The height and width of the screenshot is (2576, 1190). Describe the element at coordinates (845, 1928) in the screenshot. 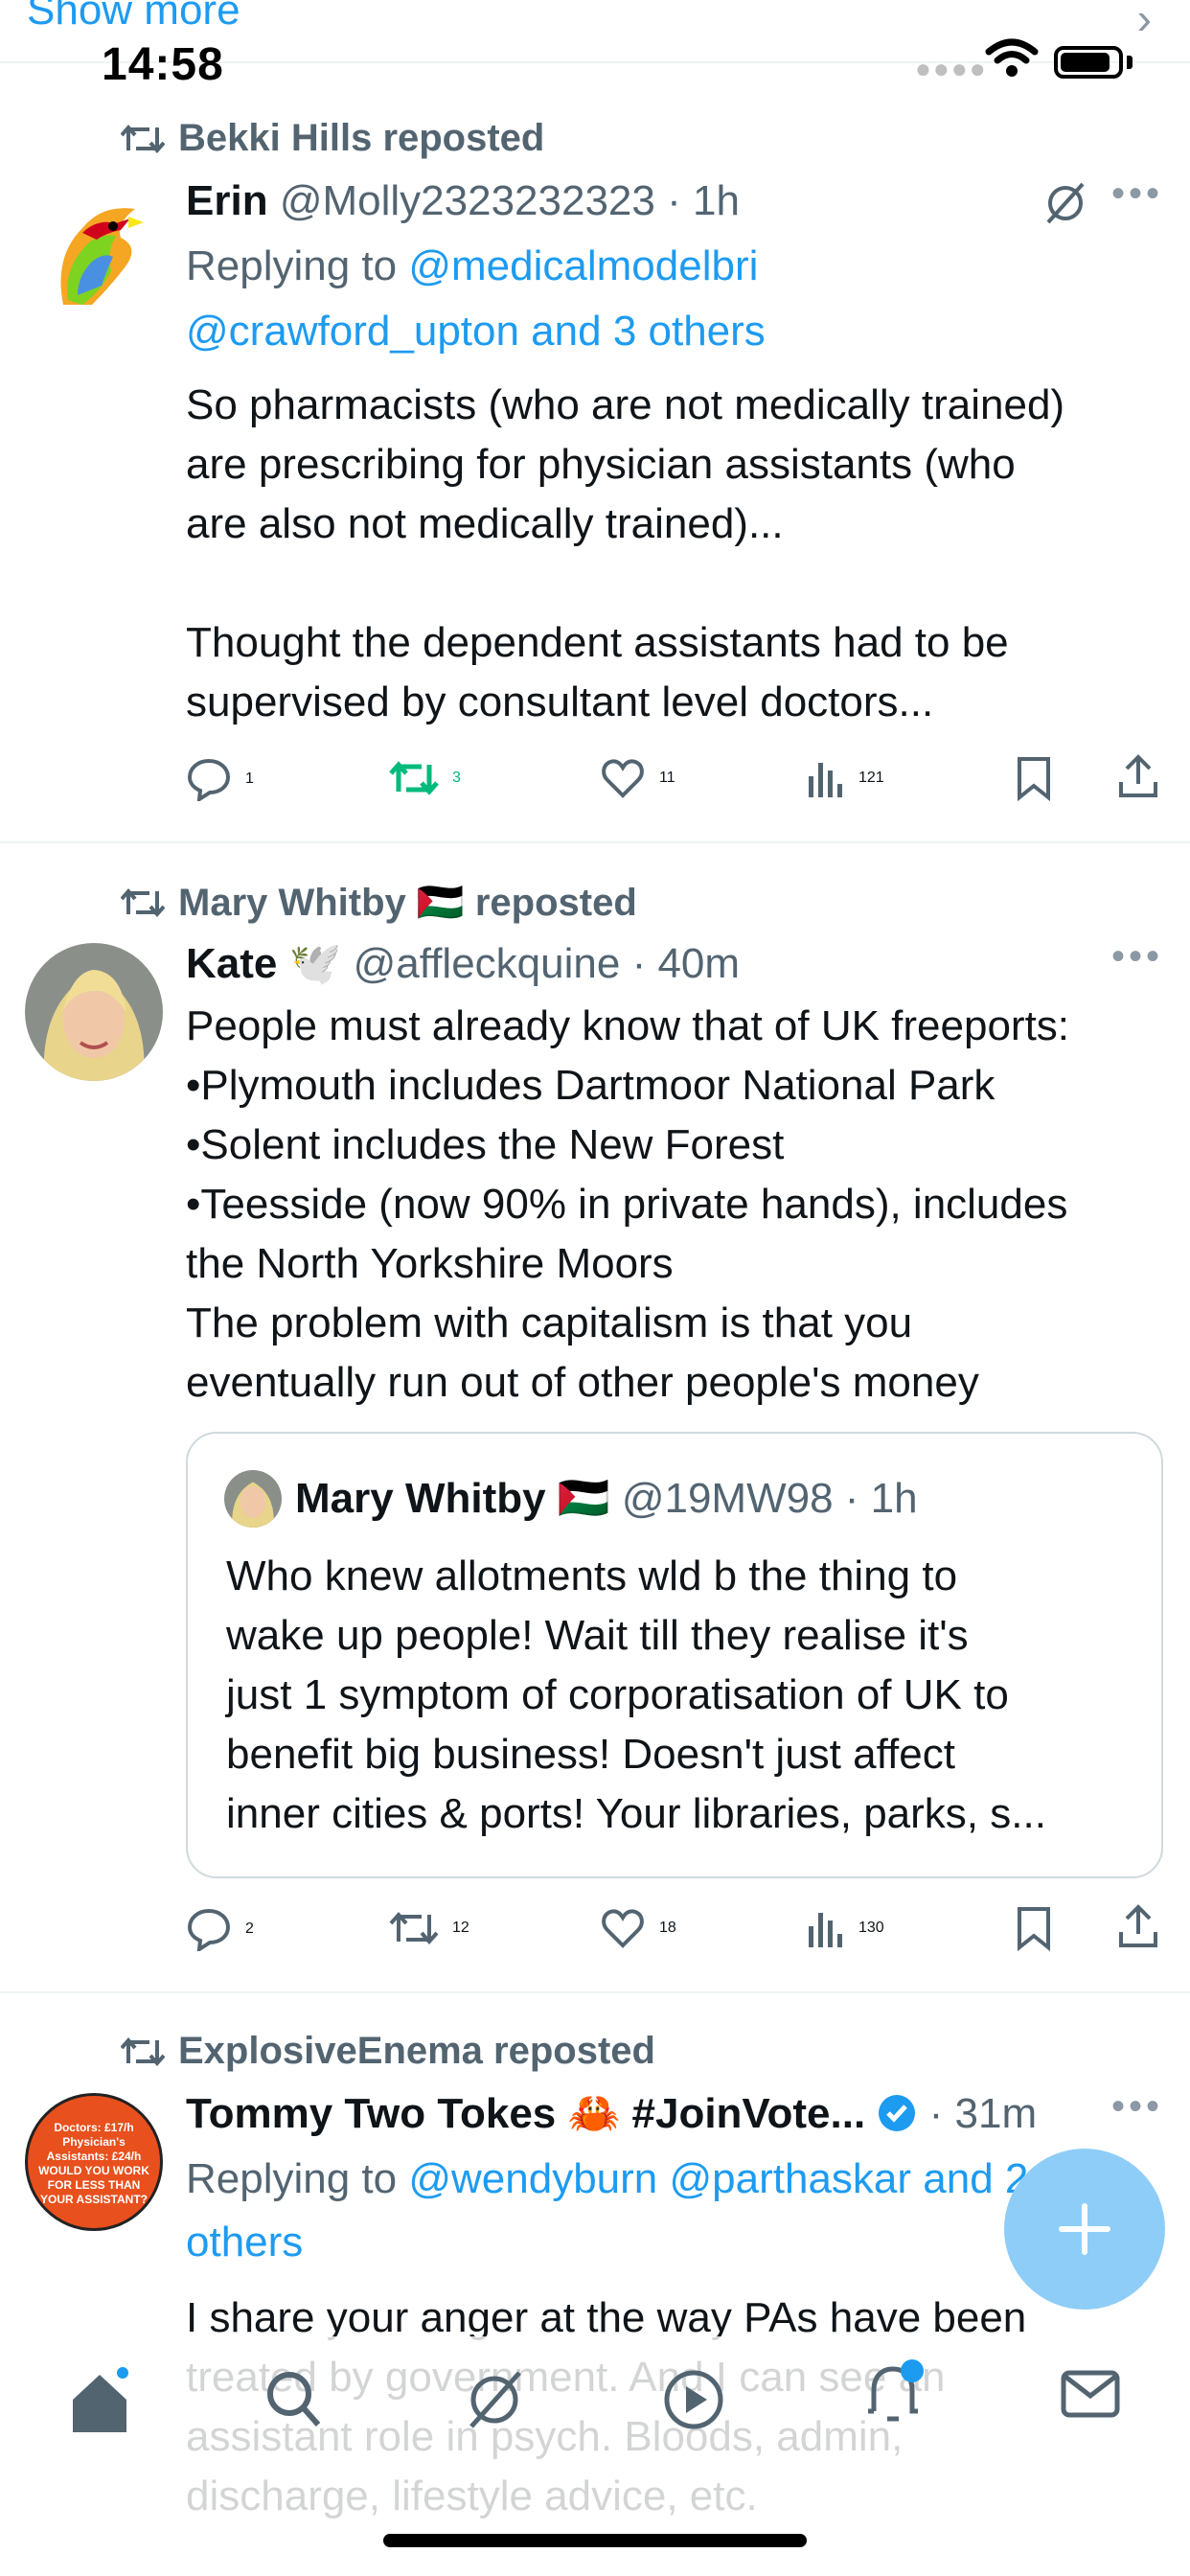

I see `views-button: 130` at that location.